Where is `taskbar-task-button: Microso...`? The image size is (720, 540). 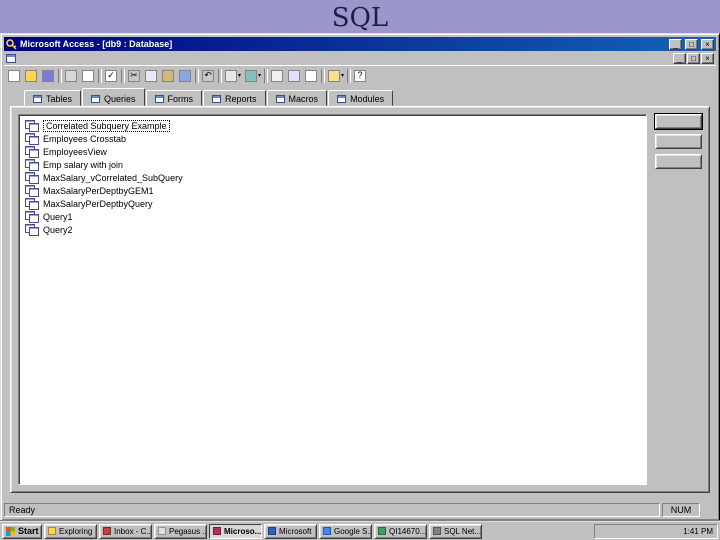 taskbar-task-button: Microso... is located at coordinates (235, 531).